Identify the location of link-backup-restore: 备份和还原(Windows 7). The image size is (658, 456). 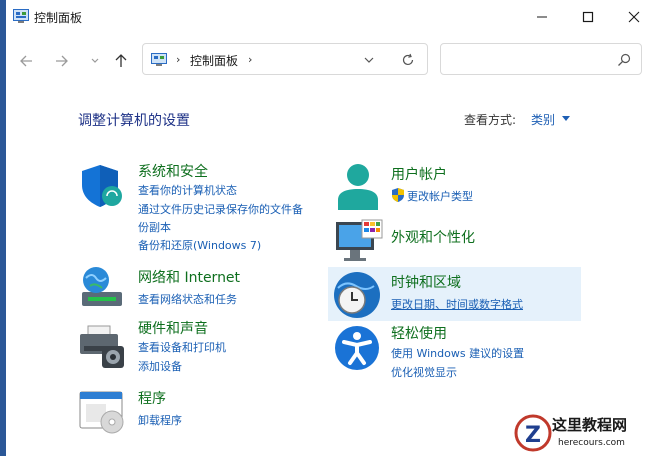
(199, 245).